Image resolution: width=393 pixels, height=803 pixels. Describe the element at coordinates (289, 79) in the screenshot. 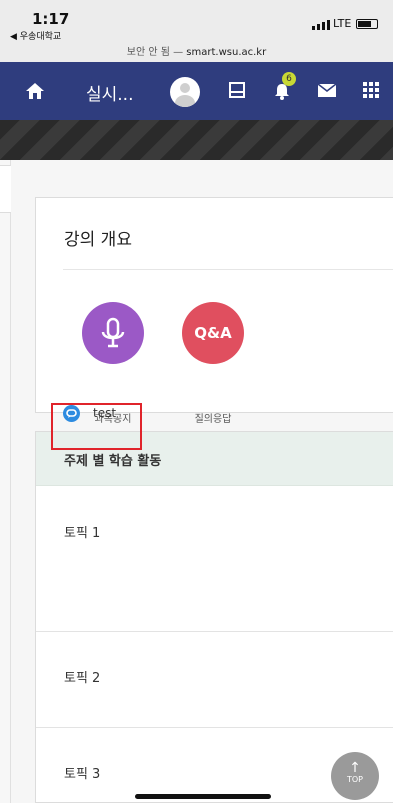

I see `notification-badge: 6` at that location.